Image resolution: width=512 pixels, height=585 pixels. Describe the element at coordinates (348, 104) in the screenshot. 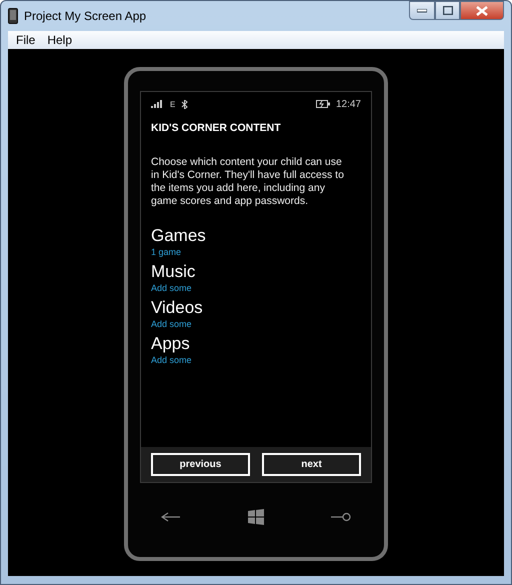

I see `clock-time: 12:47` at that location.